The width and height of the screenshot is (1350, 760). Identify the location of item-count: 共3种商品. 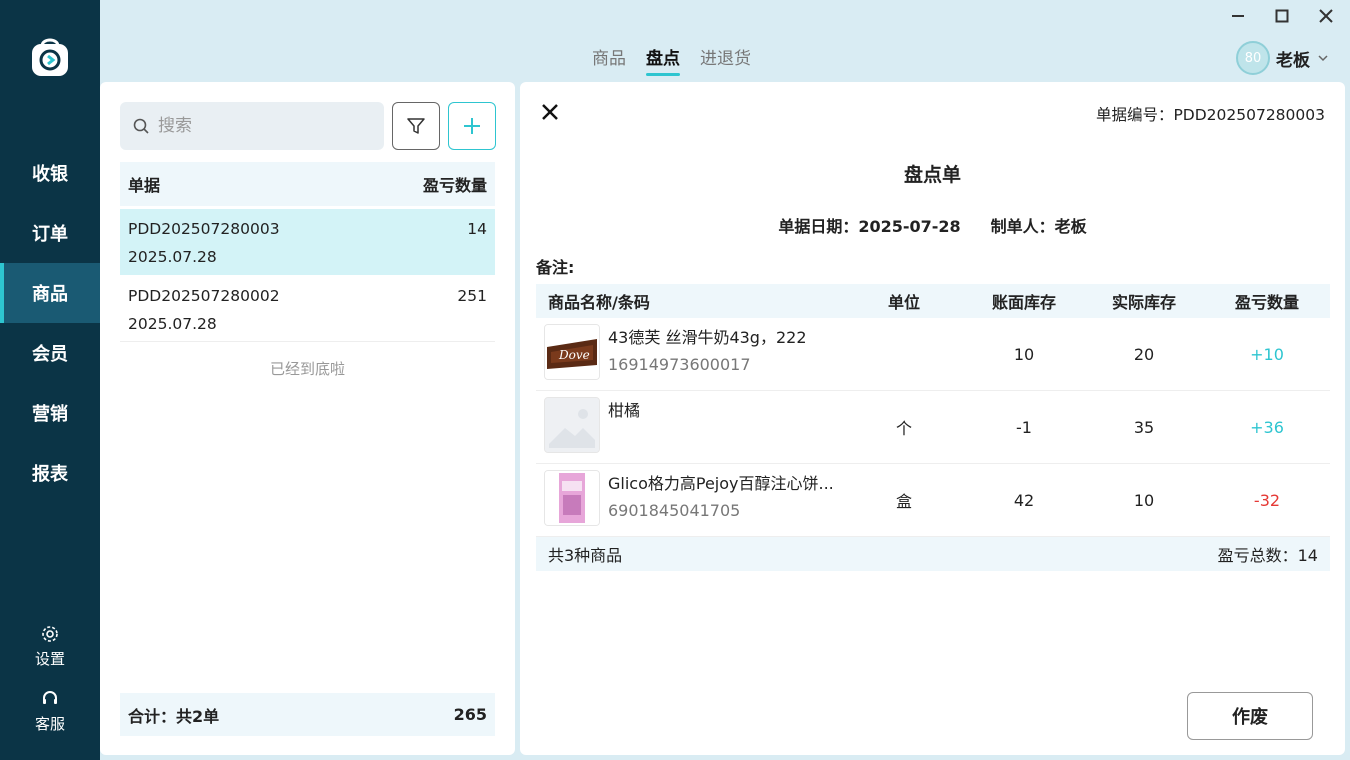
(585, 555).